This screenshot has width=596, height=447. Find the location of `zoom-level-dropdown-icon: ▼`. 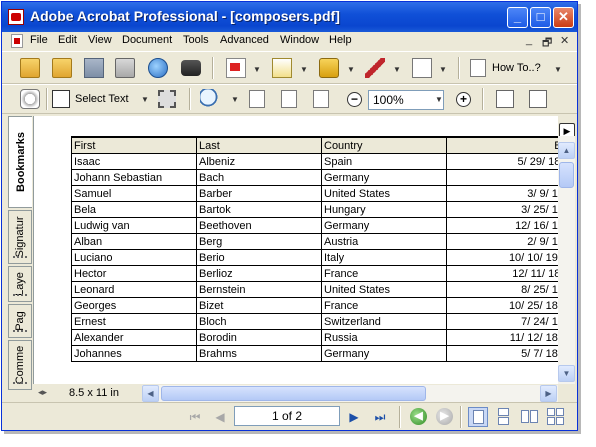

zoom-level-dropdown-icon: ▼ is located at coordinates (439, 99).